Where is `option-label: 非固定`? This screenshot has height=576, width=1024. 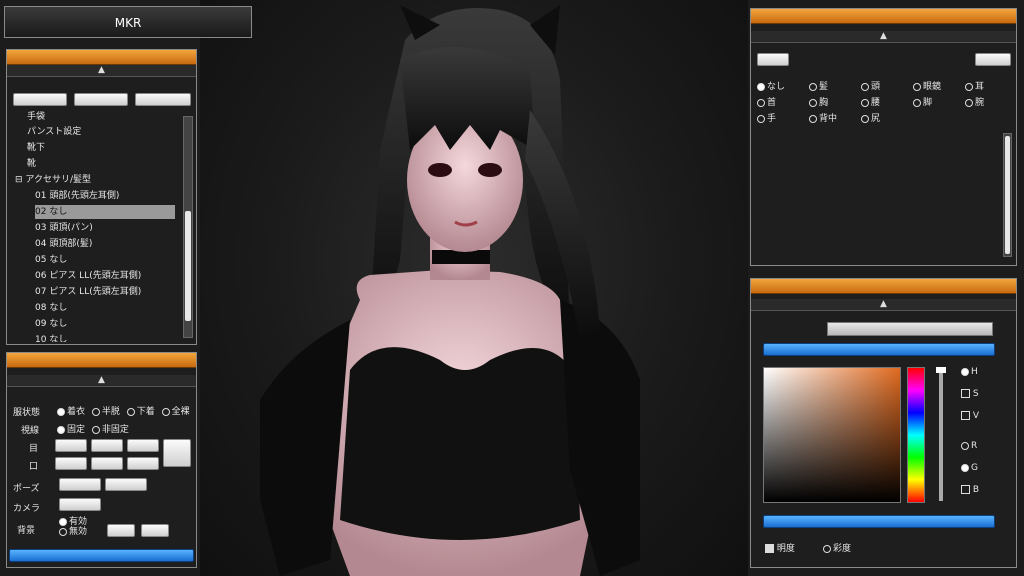 option-label: 非固定 is located at coordinates (115, 430).